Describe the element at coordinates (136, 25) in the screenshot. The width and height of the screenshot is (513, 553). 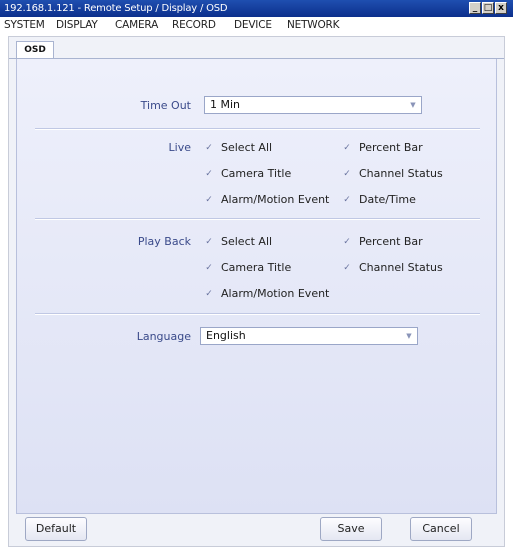
I see `menu-camera: CAMERA` at that location.